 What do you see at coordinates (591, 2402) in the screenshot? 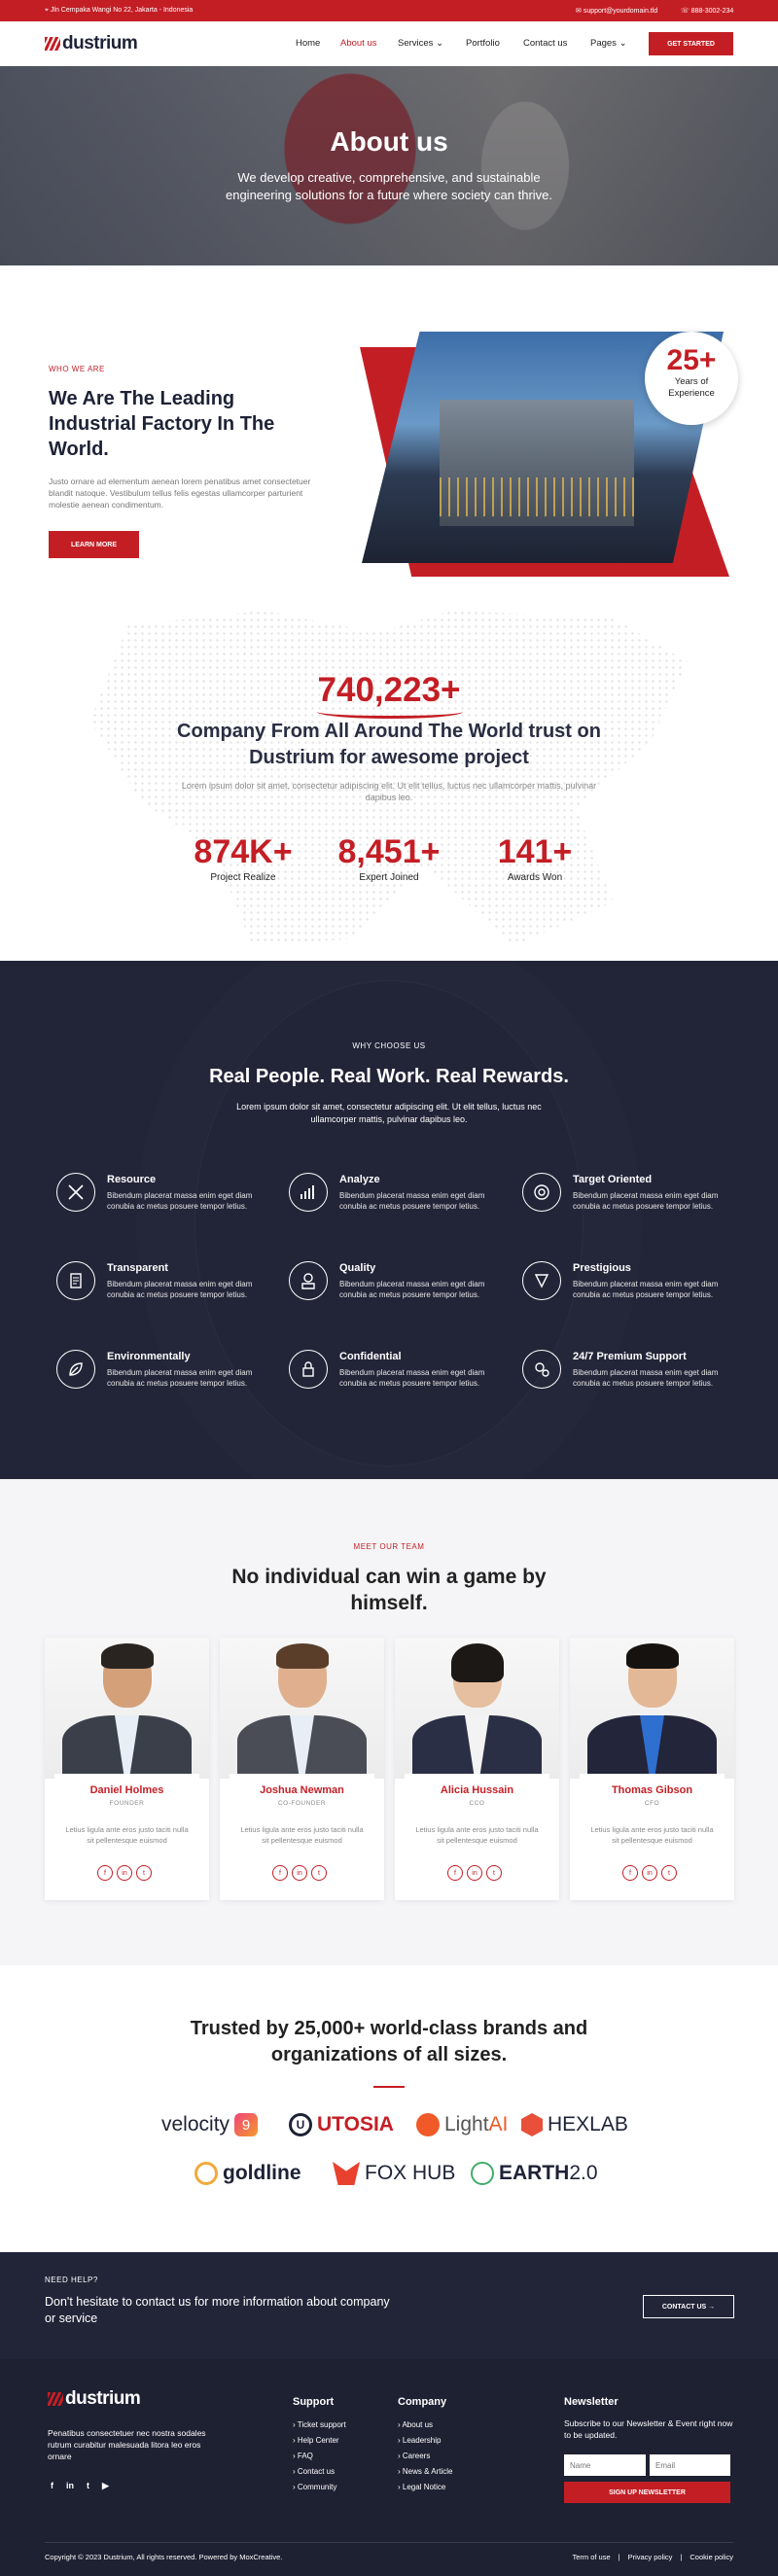
I see `newsletter-heading: Newsletter` at bounding box center [591, 2402].